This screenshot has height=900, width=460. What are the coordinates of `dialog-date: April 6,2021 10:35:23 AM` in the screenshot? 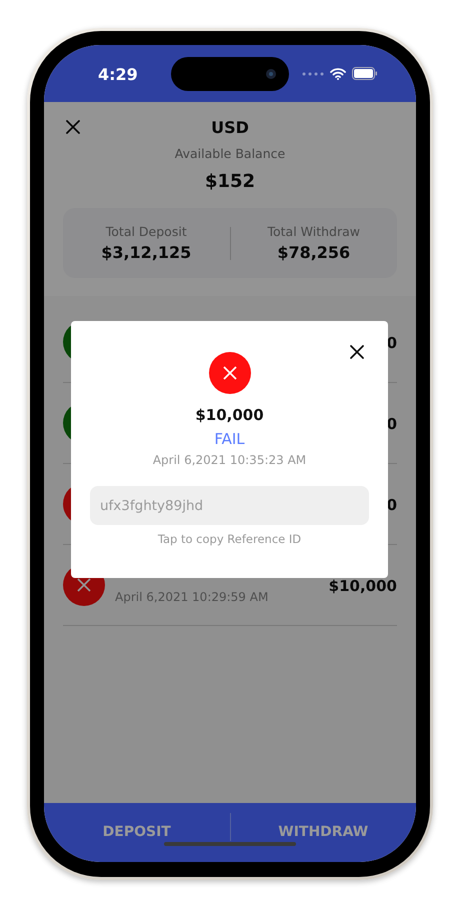 It's located at (229, 460).